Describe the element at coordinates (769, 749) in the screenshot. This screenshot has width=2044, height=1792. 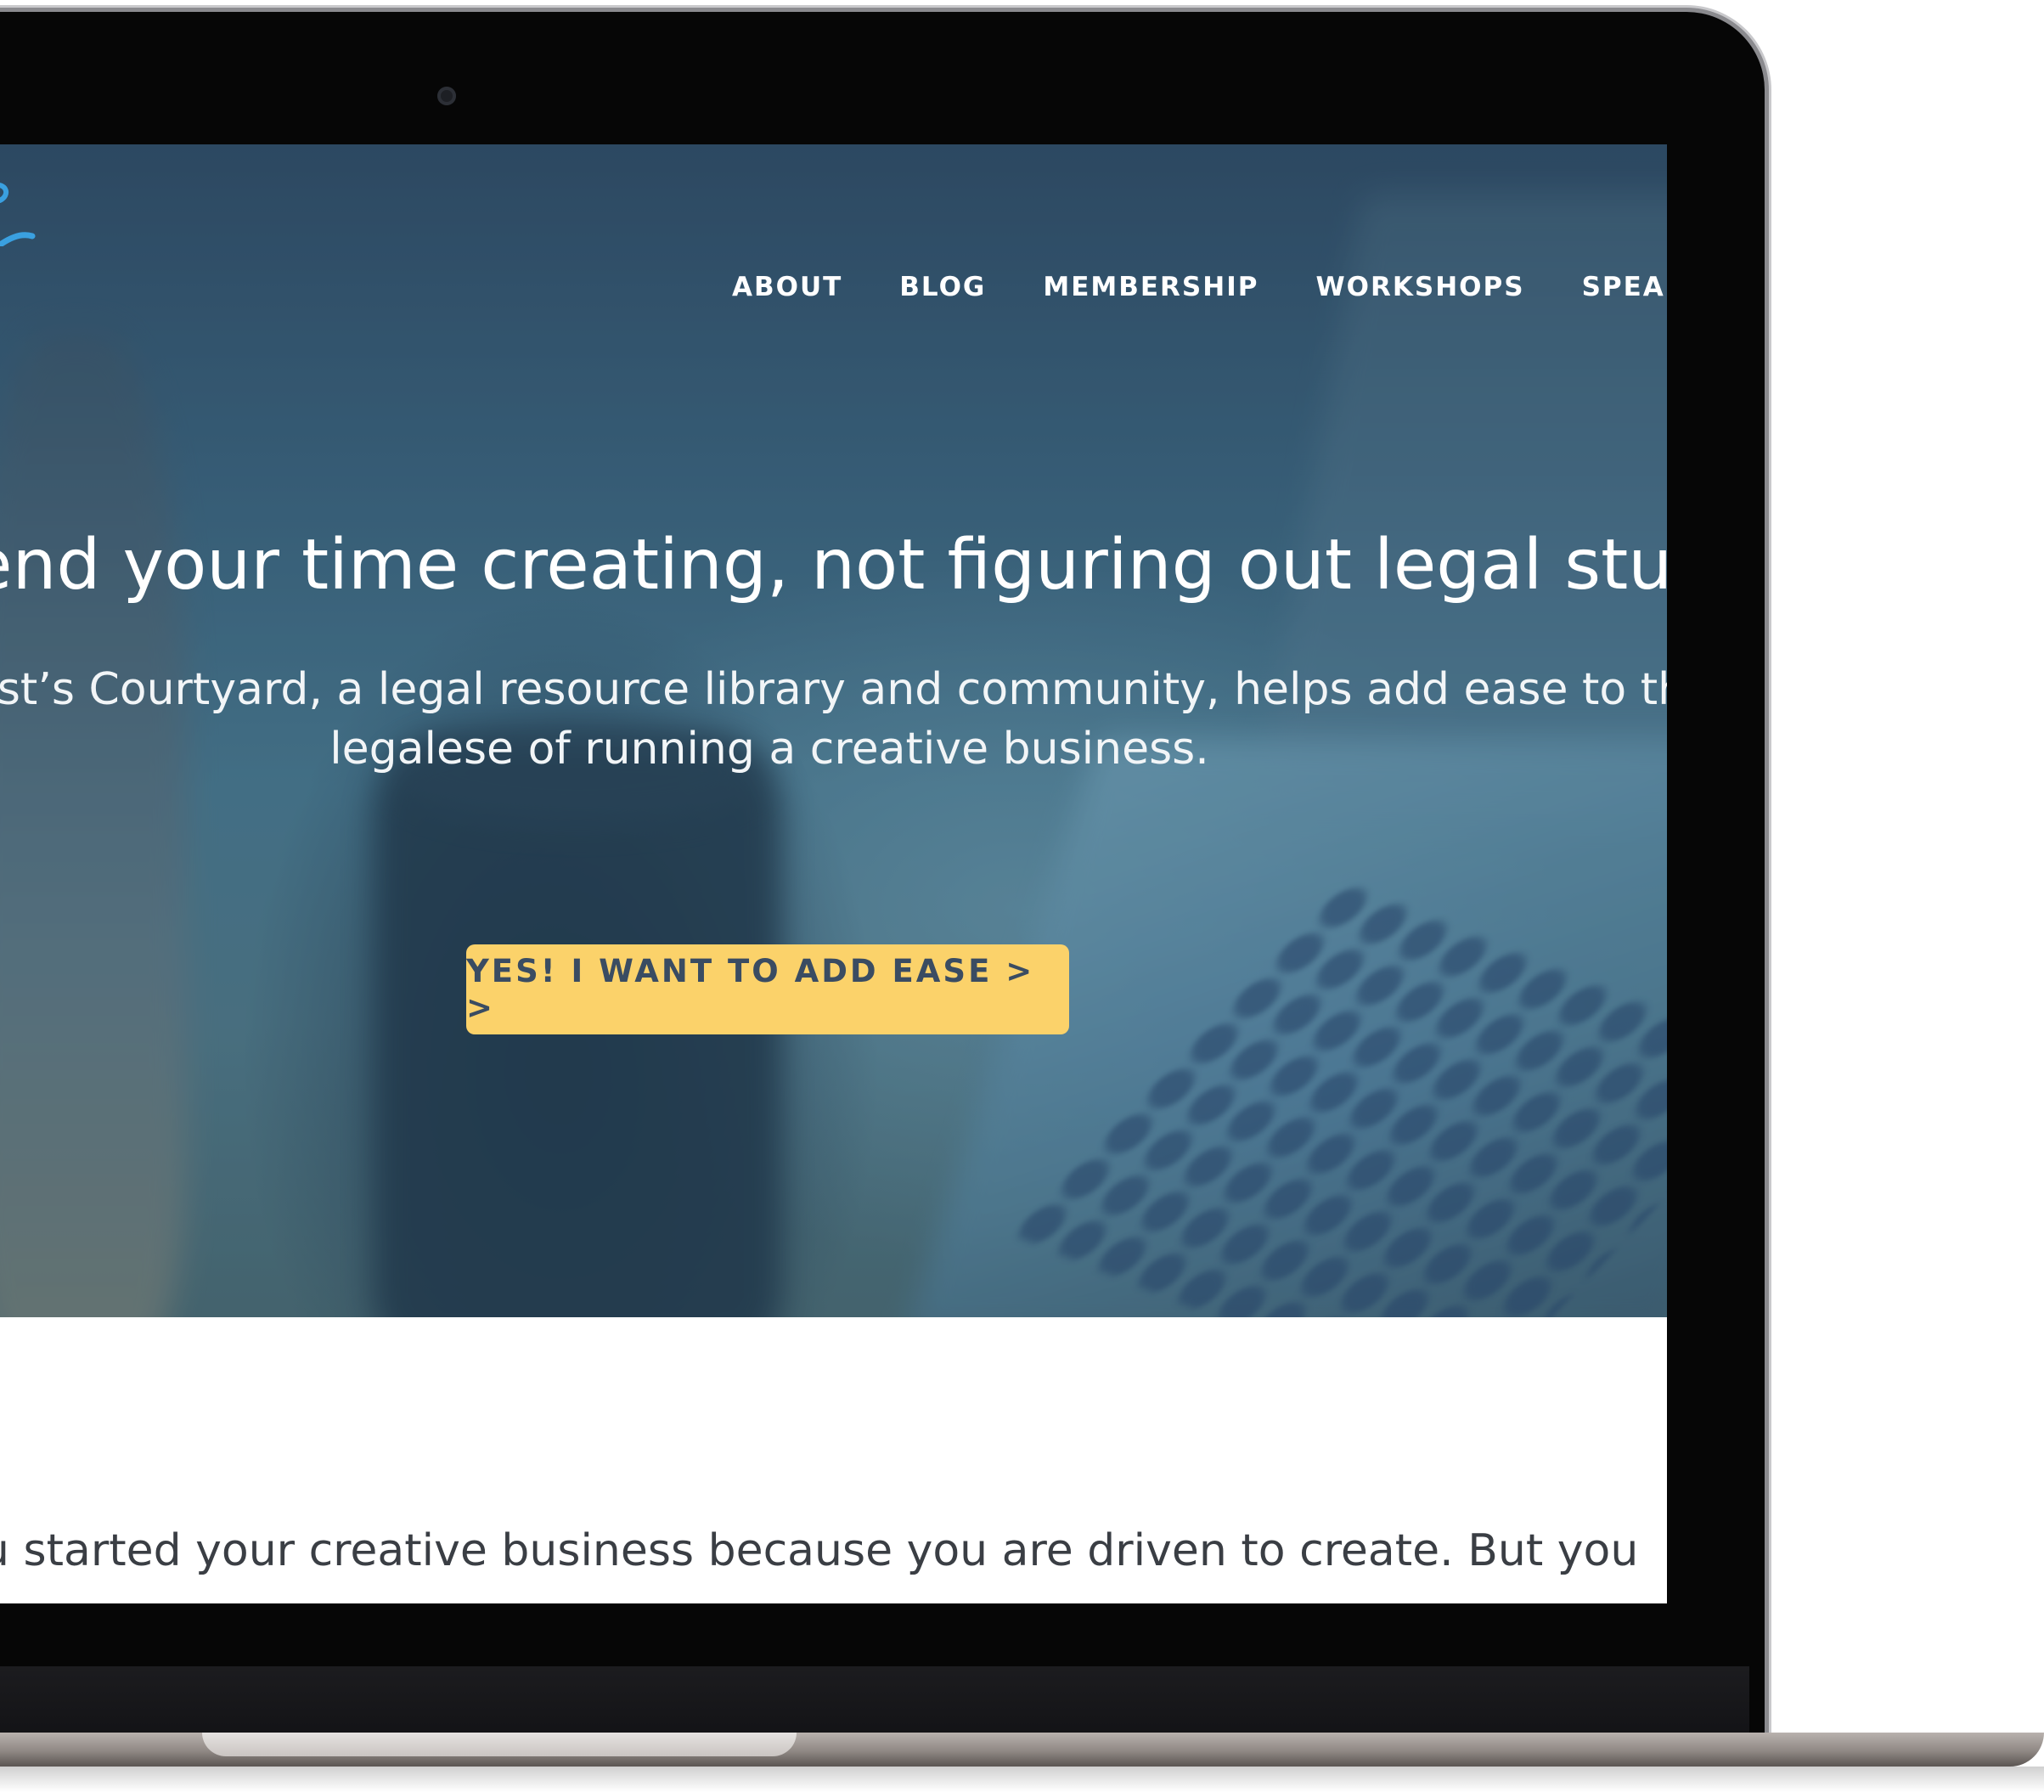
I see `hero-subhead-line-2: legalese of running a creative business.` at that location.